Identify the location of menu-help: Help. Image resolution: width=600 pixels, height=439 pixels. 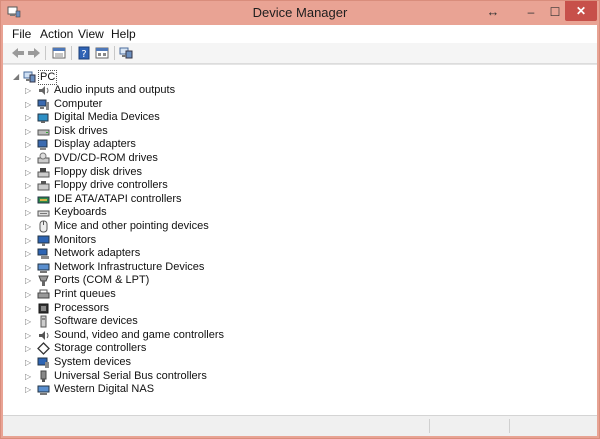
(123, 34).